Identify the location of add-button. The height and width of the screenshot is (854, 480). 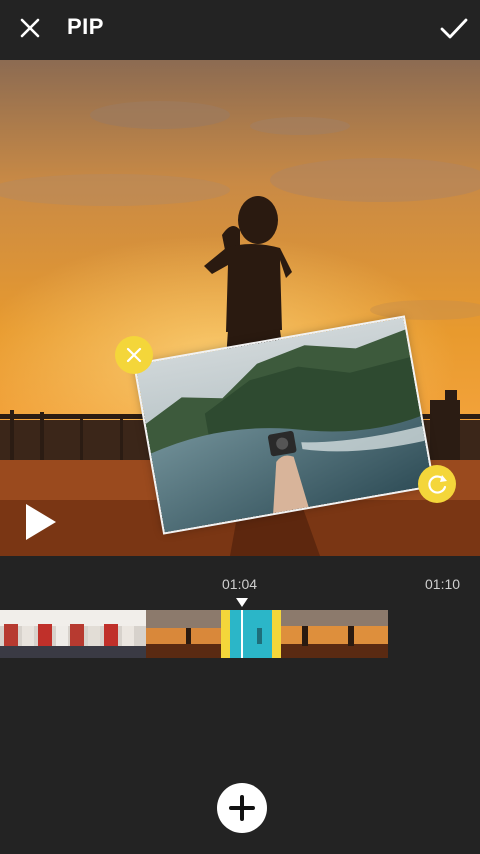
(242, 808).